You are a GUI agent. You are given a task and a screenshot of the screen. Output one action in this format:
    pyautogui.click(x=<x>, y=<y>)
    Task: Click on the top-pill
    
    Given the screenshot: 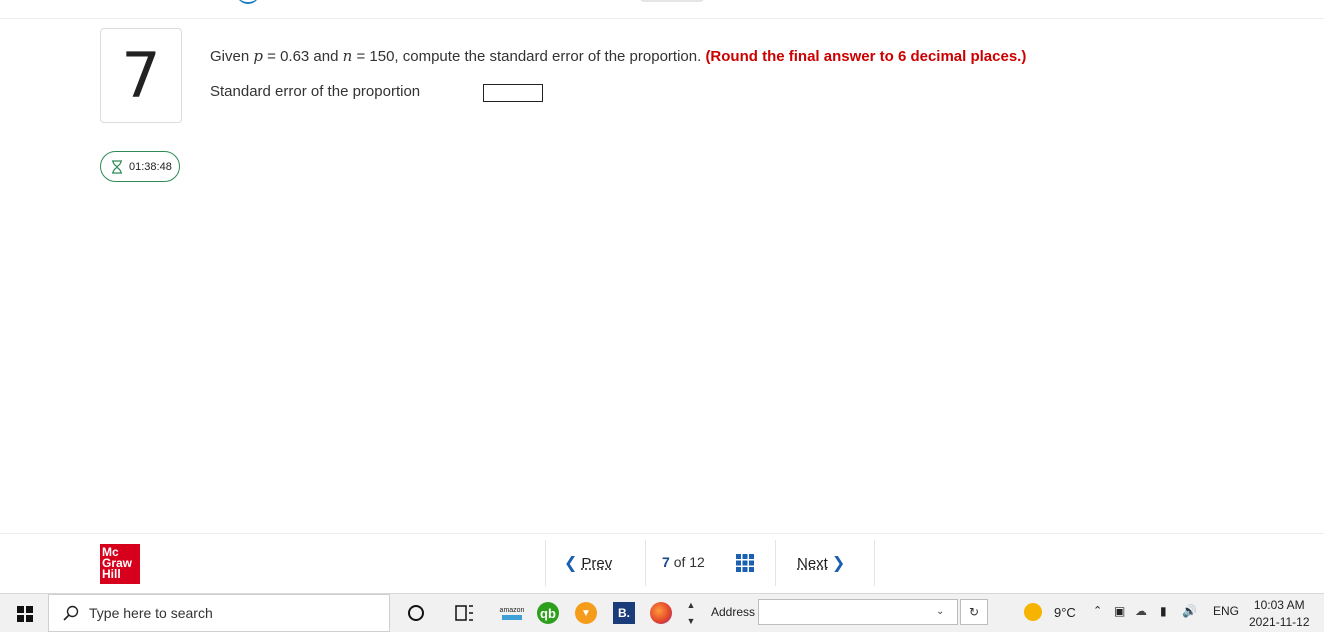 What is the action you would take?
    pyautogui.click(x=672, y=1)
    